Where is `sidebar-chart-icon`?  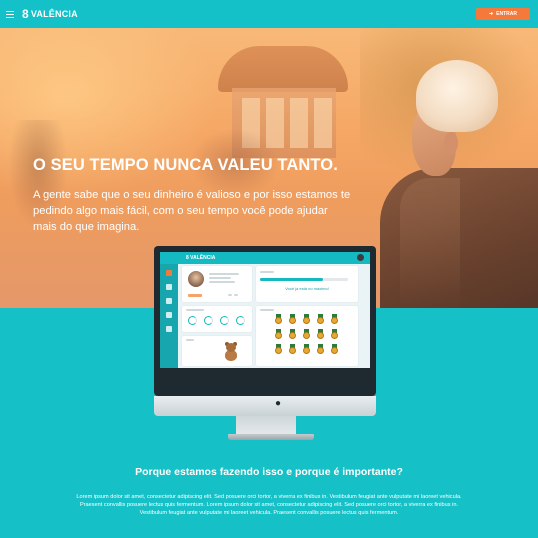
sidebar-chart-icon is located at coordinates (169, 287).